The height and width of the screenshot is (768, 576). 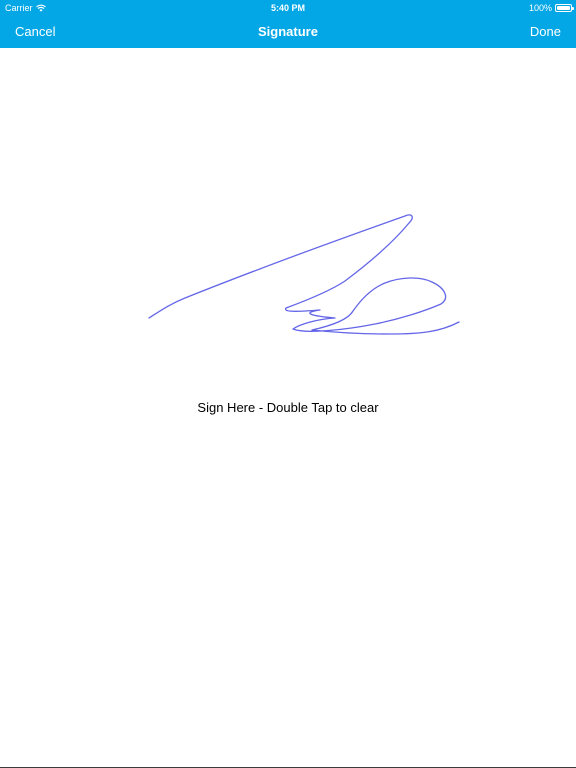 What do you see at coordinates (545, 31) in the screenshot?
I see `done-button: Done` at bounding box center [545, 31].